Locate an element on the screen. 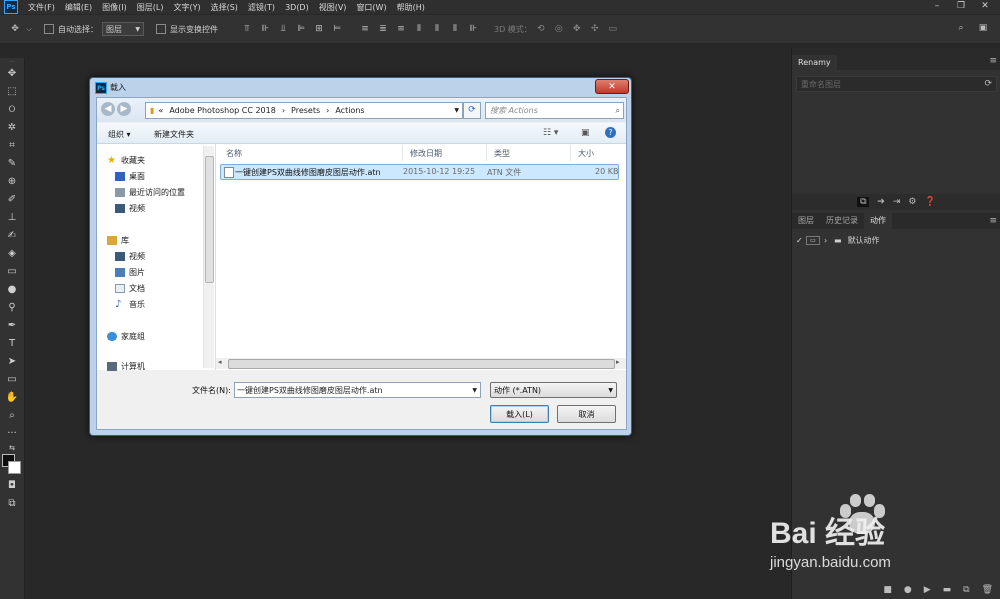 The height and width of the screenshot is (599, 1000). arrow-right-icon: ➔ is located at coordinates (881, 202).